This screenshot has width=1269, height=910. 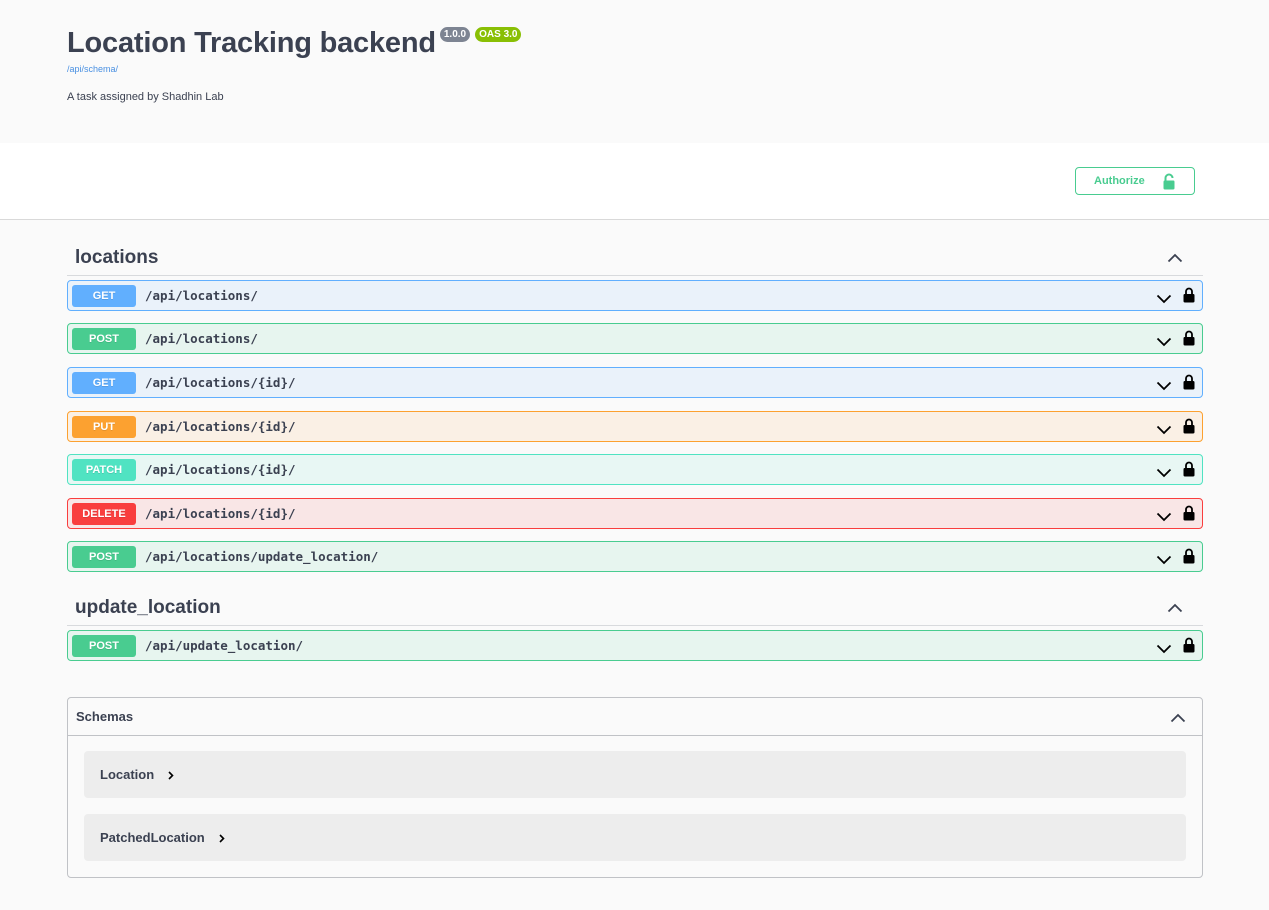 I want to click on schema-item-location: Location, so click(x=635, y=774).